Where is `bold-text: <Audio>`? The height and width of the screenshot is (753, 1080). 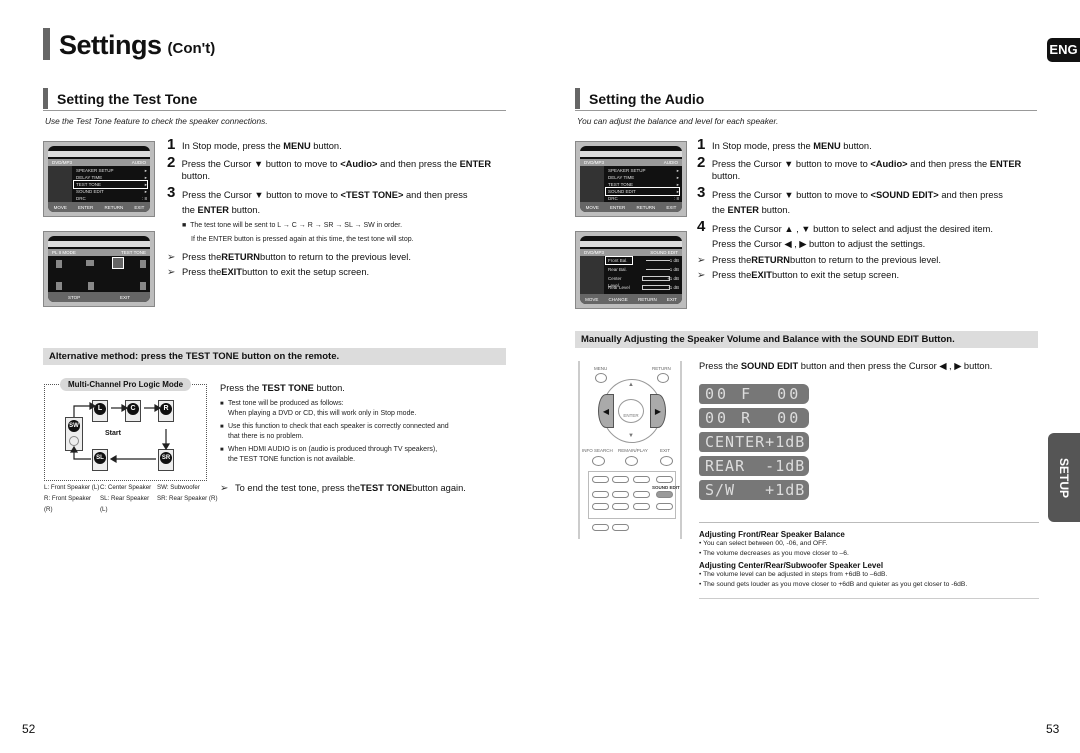 bold-text: <Audio> is located at coordinates (359, 164).